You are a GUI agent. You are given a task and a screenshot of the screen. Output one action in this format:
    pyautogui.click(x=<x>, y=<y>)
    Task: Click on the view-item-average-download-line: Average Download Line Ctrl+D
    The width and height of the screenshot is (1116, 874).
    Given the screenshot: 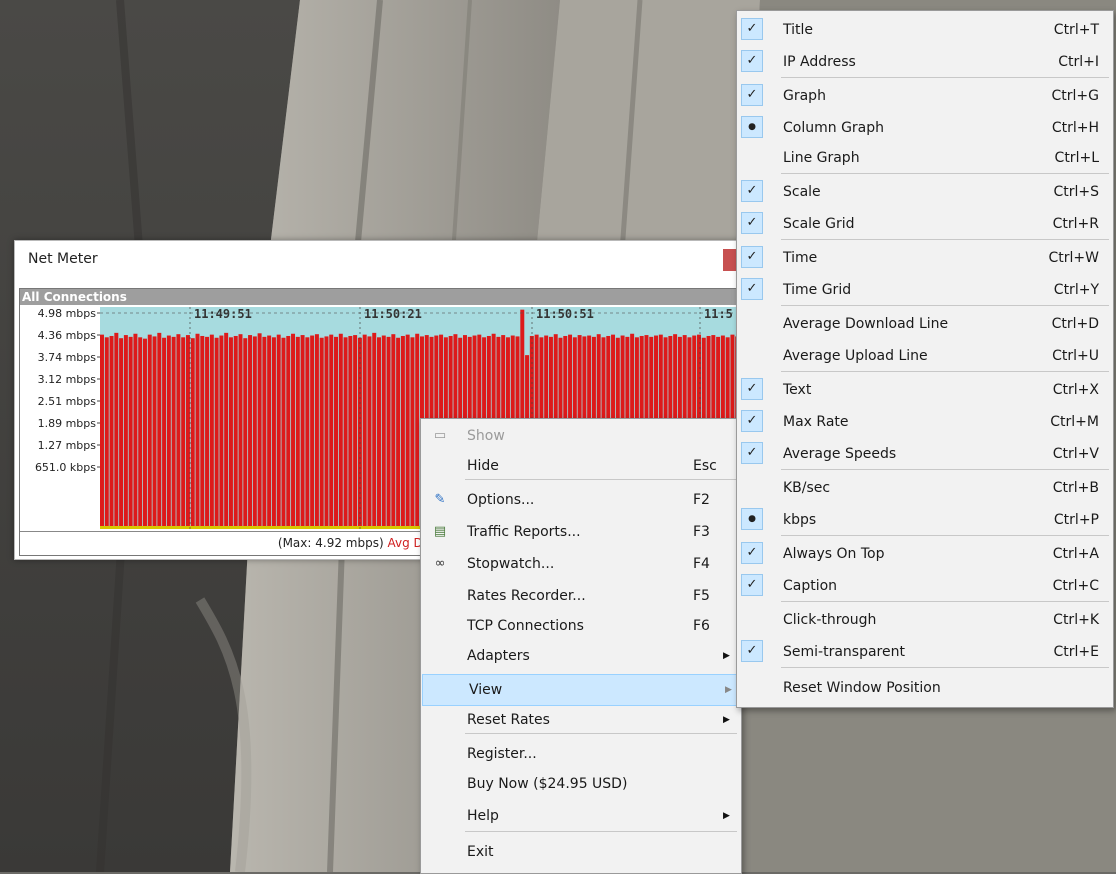 What is the action you would take?
    pyautogui.click(x=925, y=324)
    